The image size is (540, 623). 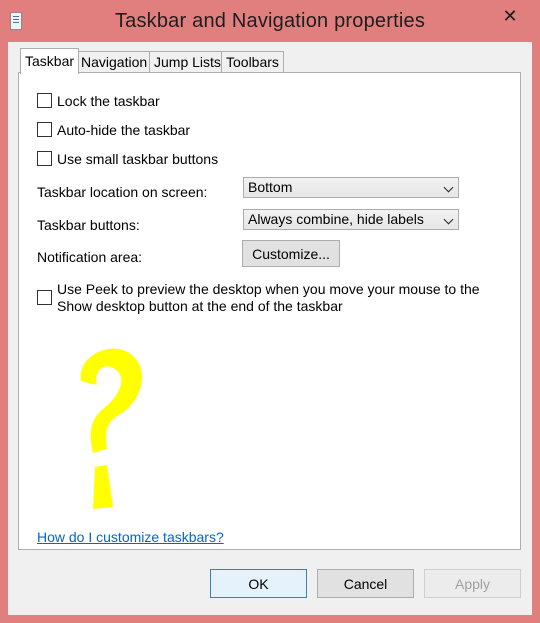 What do you see at coordinates (365, 583) in the screenshot?
I see `cancel-button: Cancel` at bounding box center [365, 583].